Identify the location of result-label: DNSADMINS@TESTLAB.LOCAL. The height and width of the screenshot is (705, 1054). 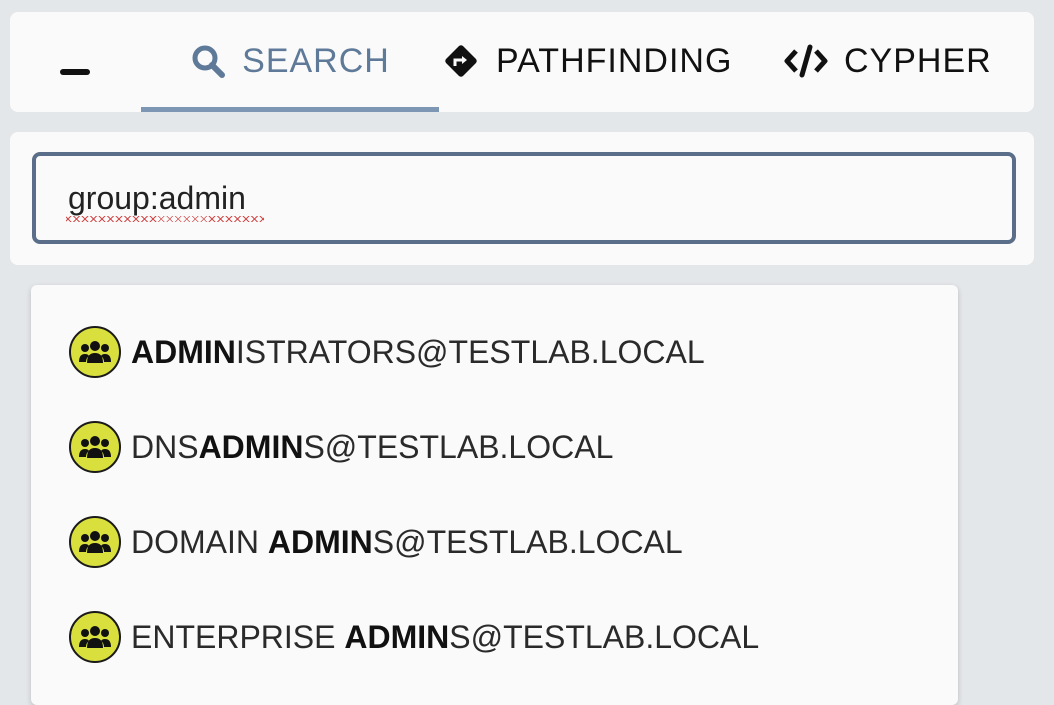
(372, 446).